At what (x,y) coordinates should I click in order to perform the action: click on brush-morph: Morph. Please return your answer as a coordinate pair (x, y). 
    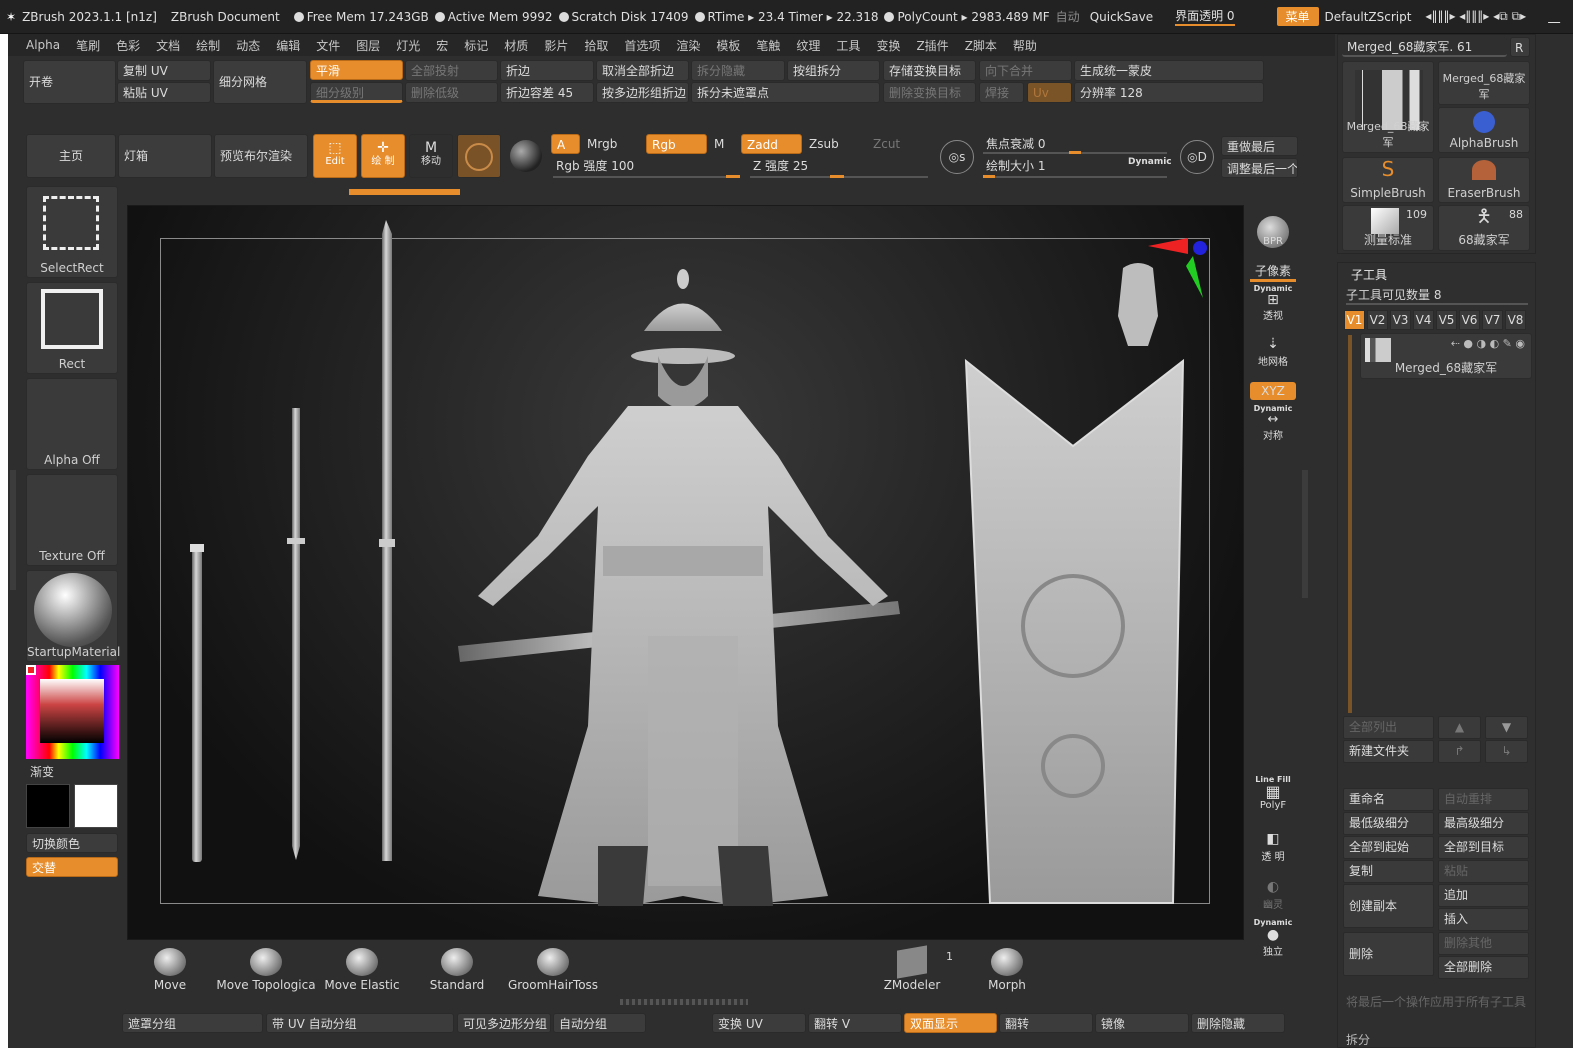
    Looking at the image, I should click on (1007, 970).